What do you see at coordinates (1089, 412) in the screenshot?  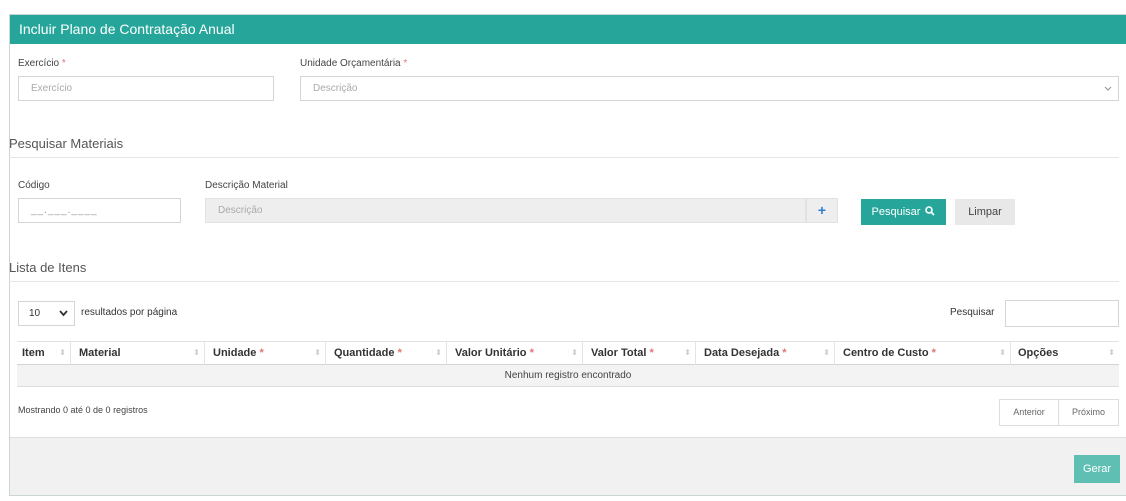 I see `pagination-next-button: Próximo` at bounding box center [1089, 412].